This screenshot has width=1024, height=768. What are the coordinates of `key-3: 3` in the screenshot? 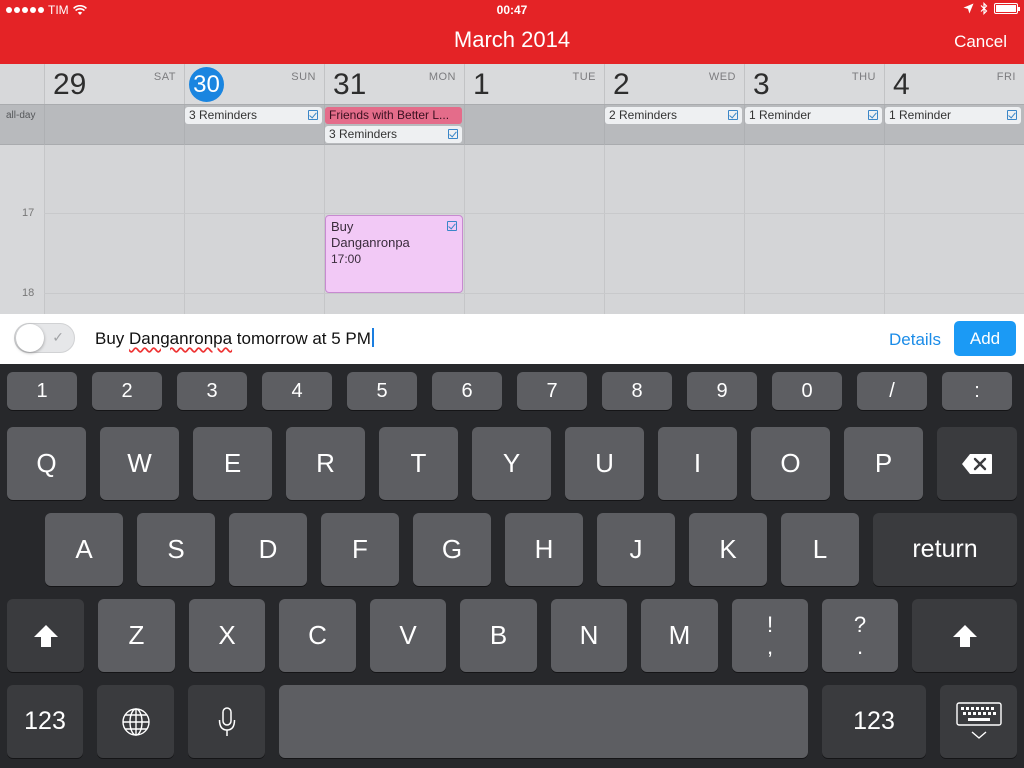 It's located at (212, 391).